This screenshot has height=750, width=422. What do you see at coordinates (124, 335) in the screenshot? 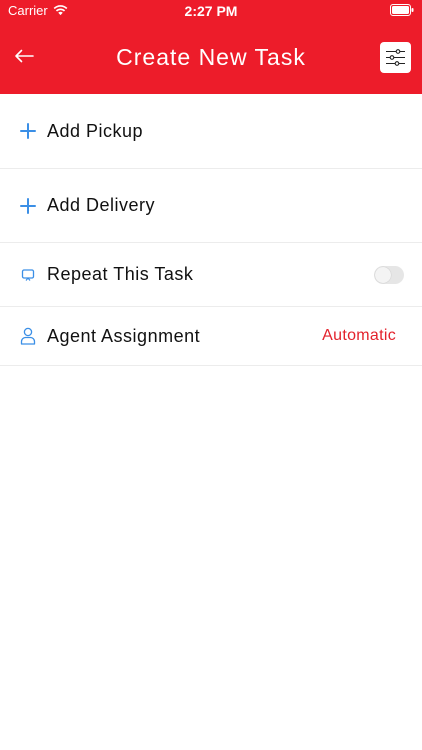
I see `agent-assignment-label: Agent Assignment` at bounding box center [124, 335].